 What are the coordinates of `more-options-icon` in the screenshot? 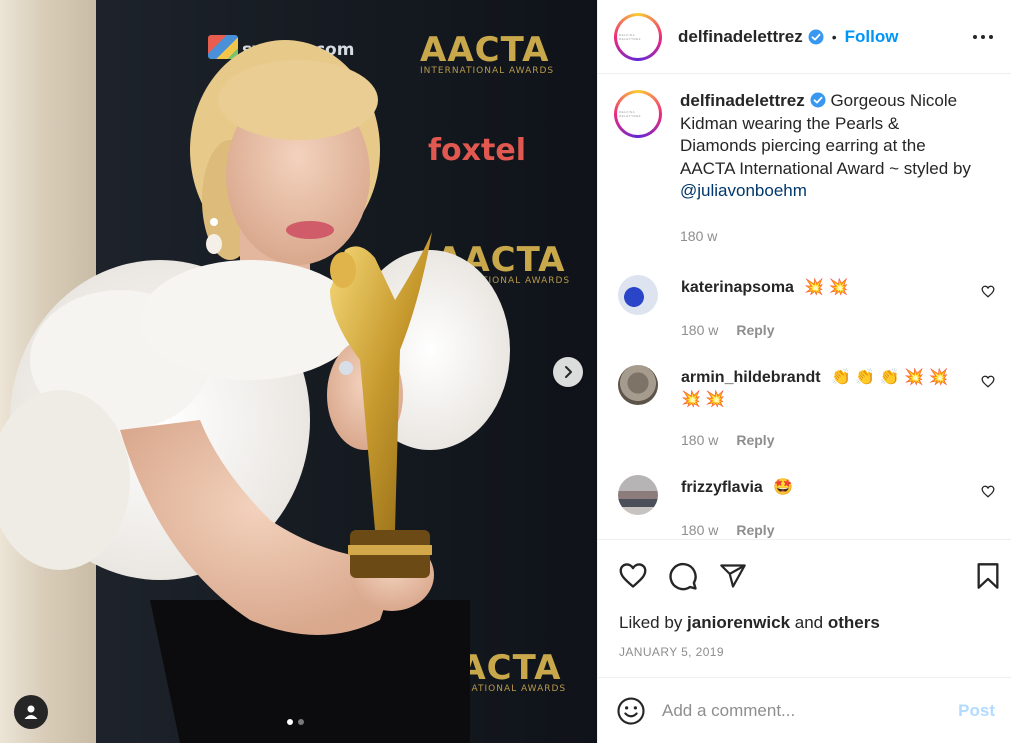 It's located at (983, 36).